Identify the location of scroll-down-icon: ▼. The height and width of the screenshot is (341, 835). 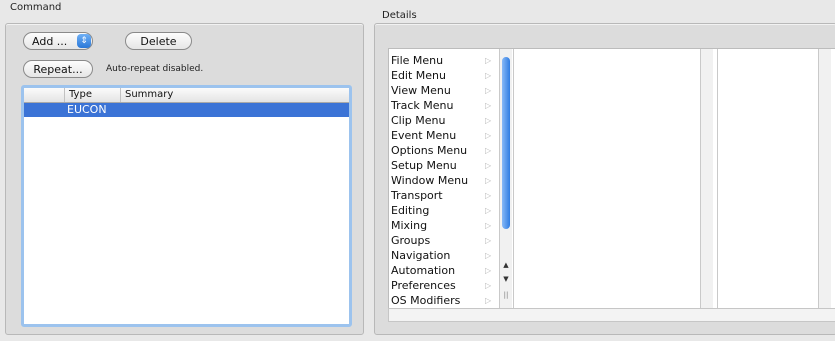
(506, 279).